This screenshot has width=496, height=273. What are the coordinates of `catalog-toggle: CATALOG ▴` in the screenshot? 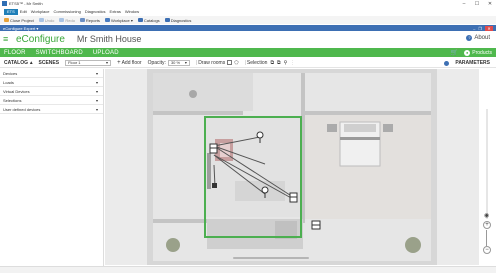 It's located at (18, 63).